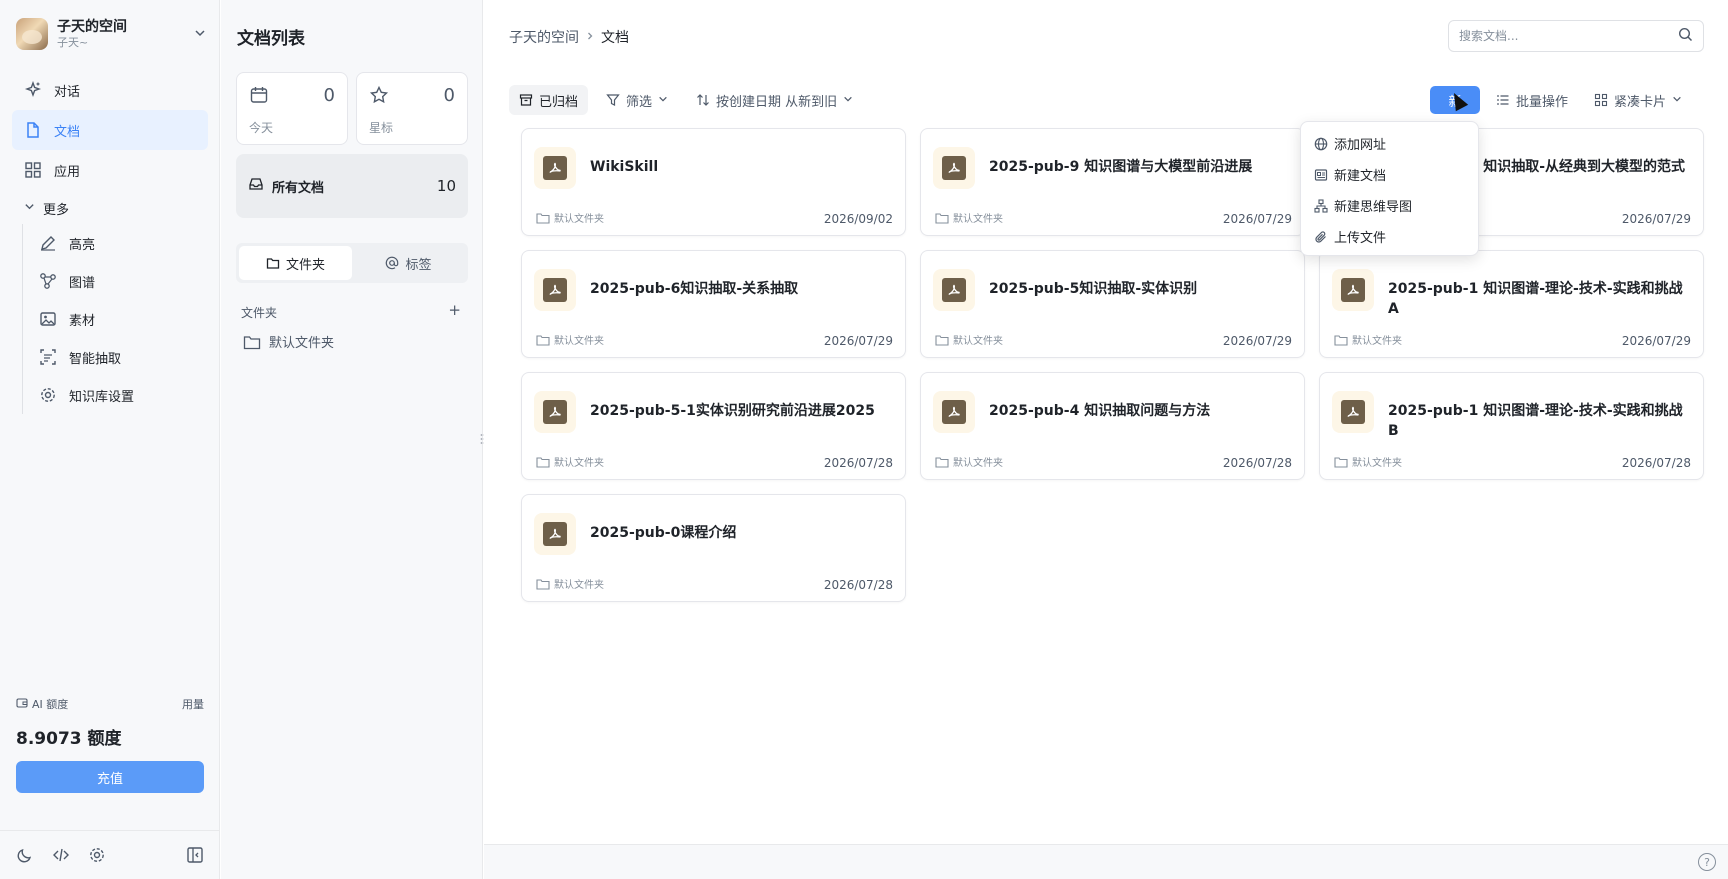 The width and height of the screenshot is (1728, 879). What do you see at coordinates (1321, 237) in the screenshot?
I see `paperclip-icon` at bounding box center [1321, 237].